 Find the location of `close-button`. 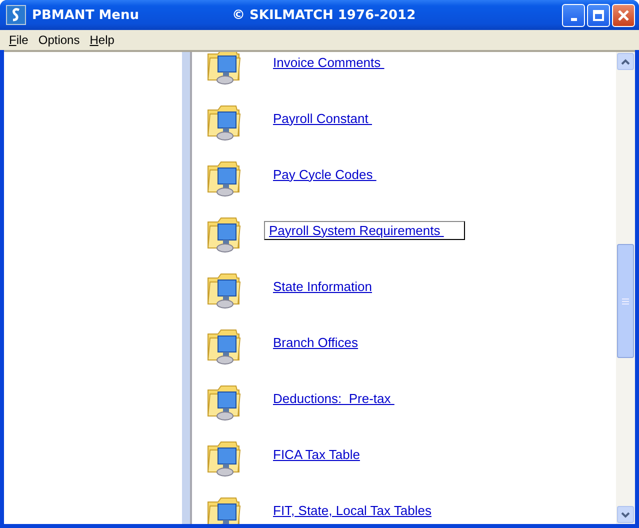

close-button is located at coordinates (623, 15).